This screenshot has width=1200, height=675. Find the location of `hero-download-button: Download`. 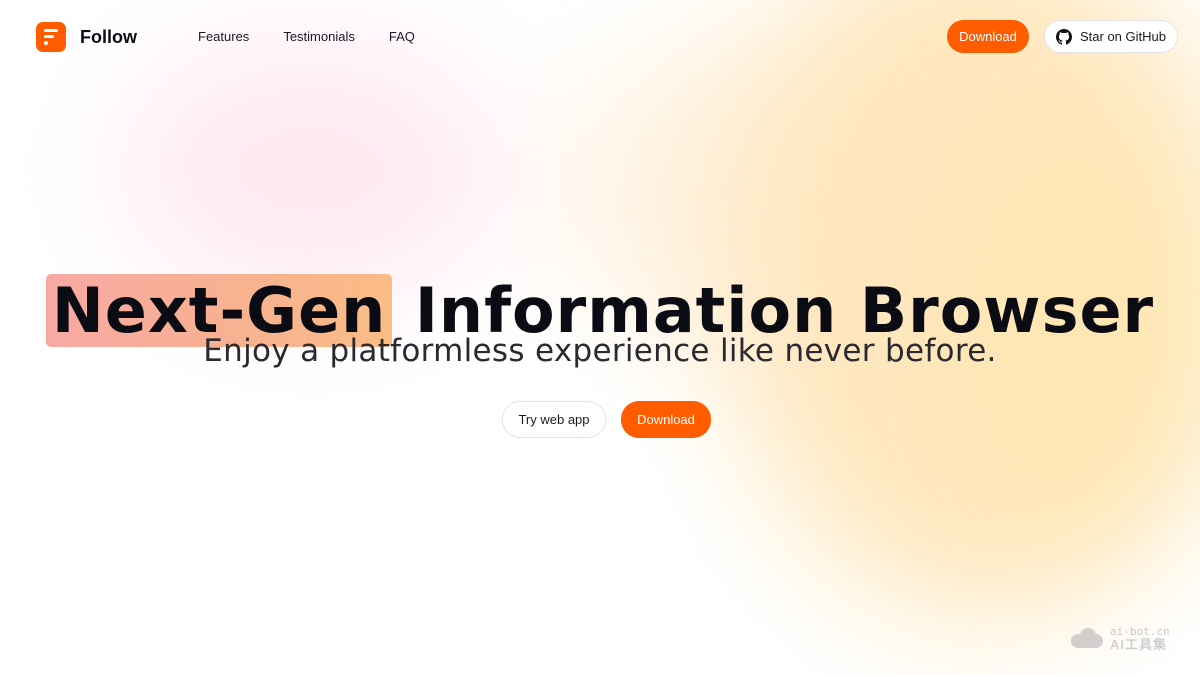

hero-download-button: Download is located at coordinates (666, 419).